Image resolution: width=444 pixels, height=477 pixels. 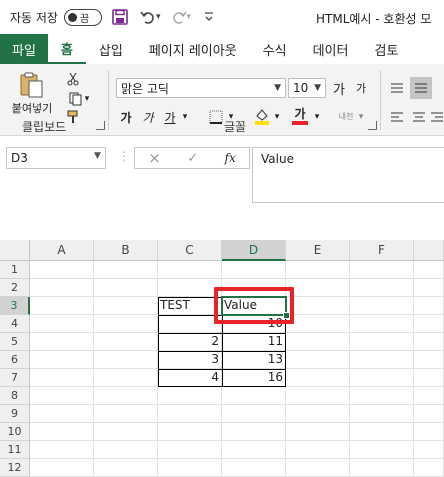 I want to click on cell-e8, so click(x=318, y=396).